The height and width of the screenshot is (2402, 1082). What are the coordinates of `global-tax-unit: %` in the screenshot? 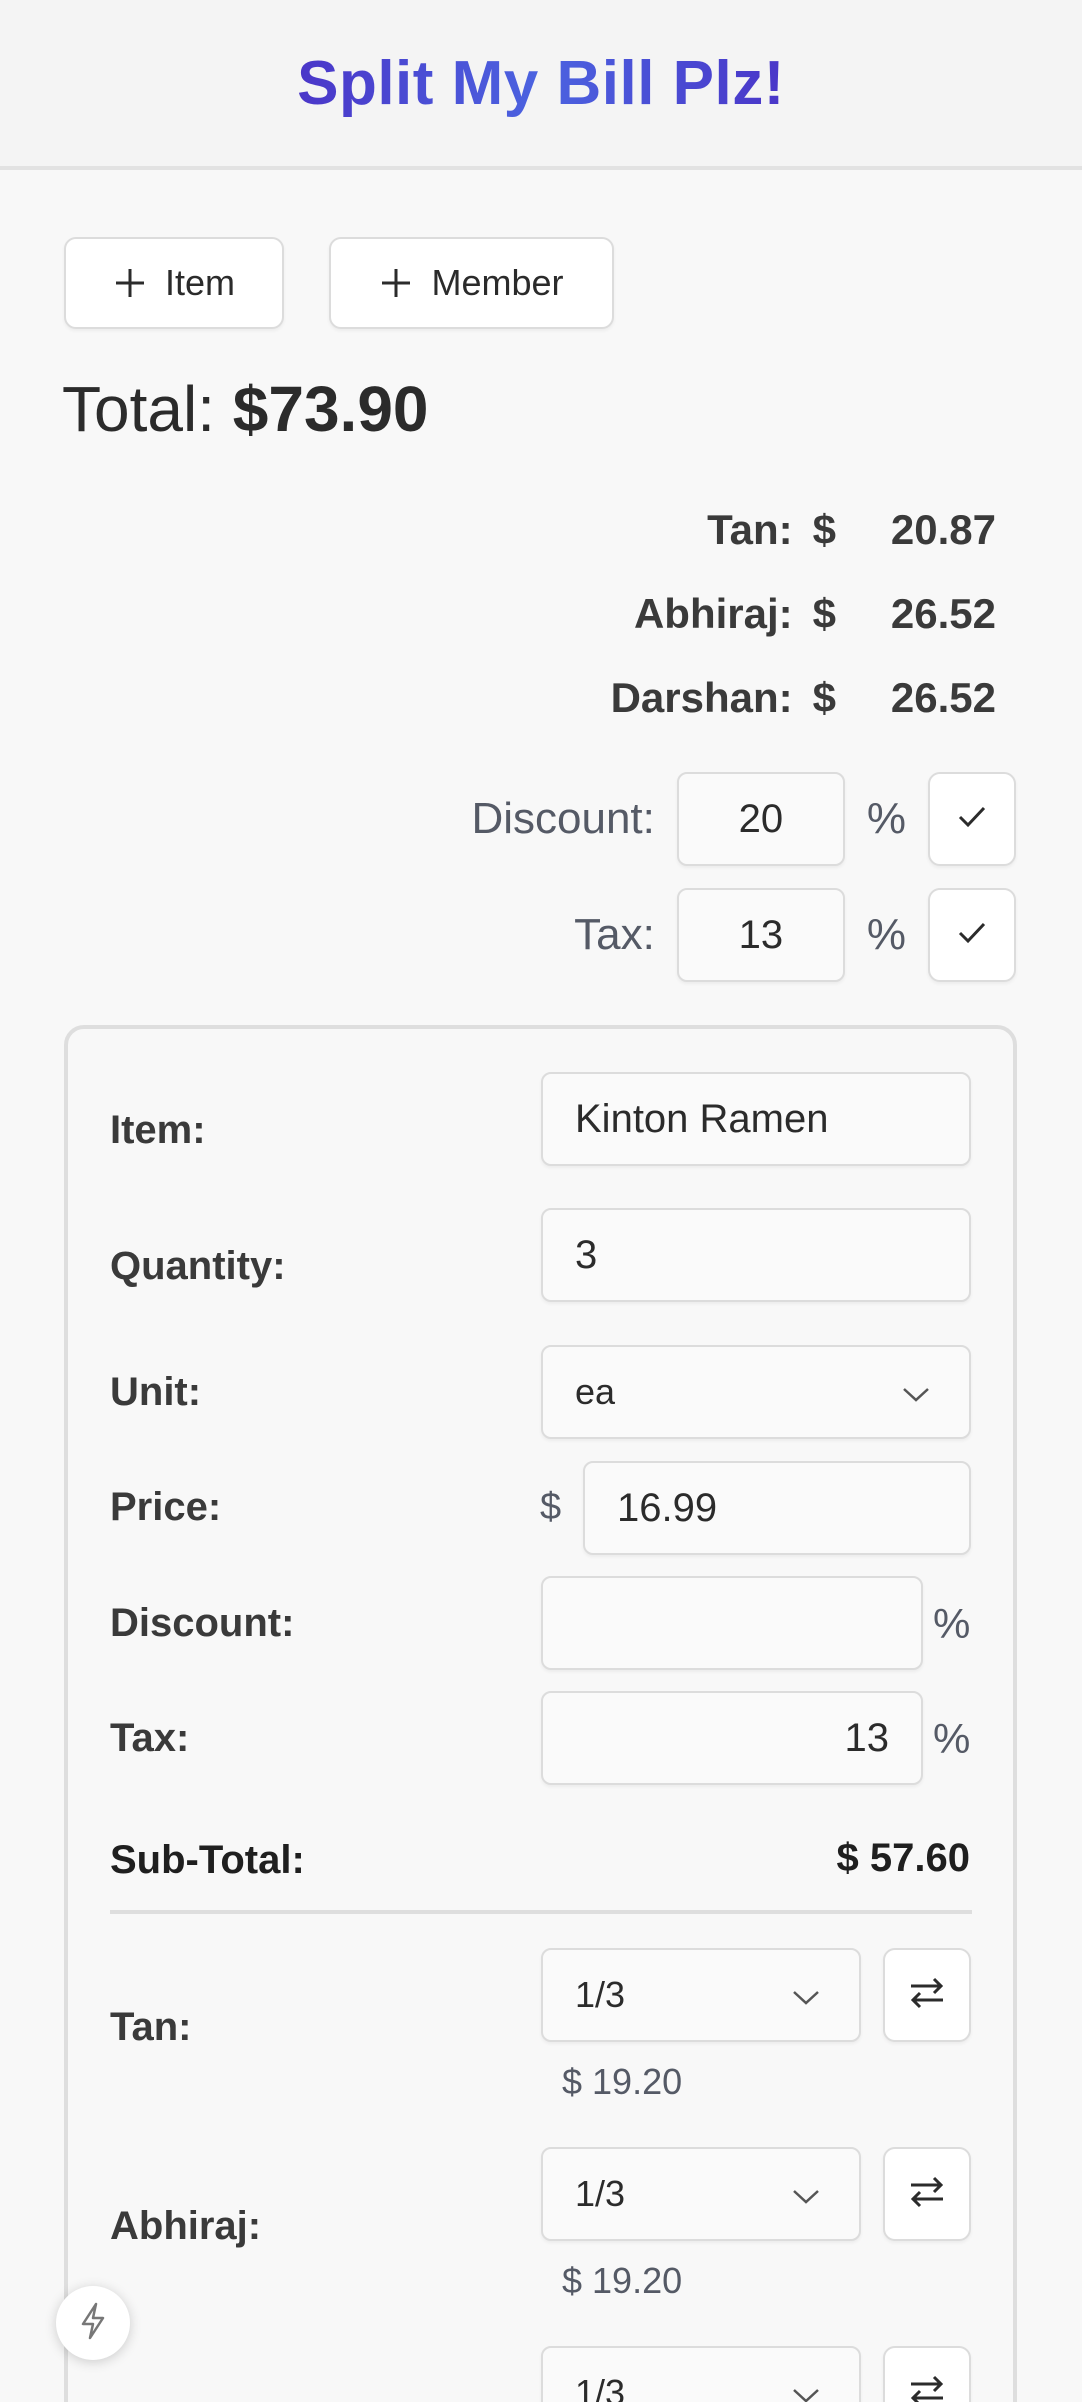 It's located at (886, 934).